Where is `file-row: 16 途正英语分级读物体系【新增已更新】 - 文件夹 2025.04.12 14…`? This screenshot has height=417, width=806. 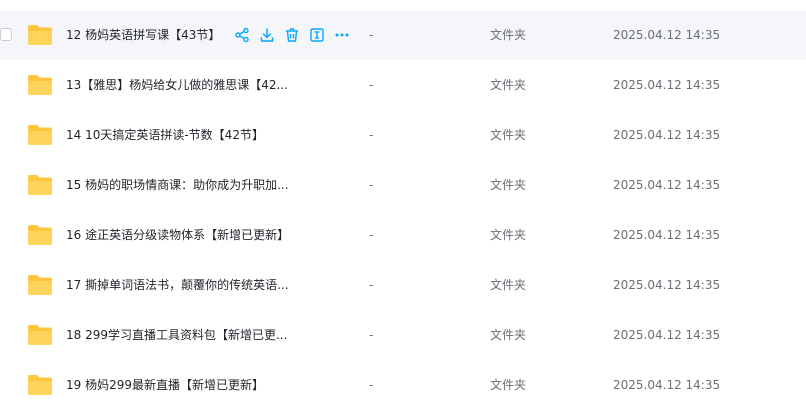 file-row: 16 途正英语分级读物体系【新增已更新】 - 文件夹 2025.04.12 14… is located at coordinates (403, 235).